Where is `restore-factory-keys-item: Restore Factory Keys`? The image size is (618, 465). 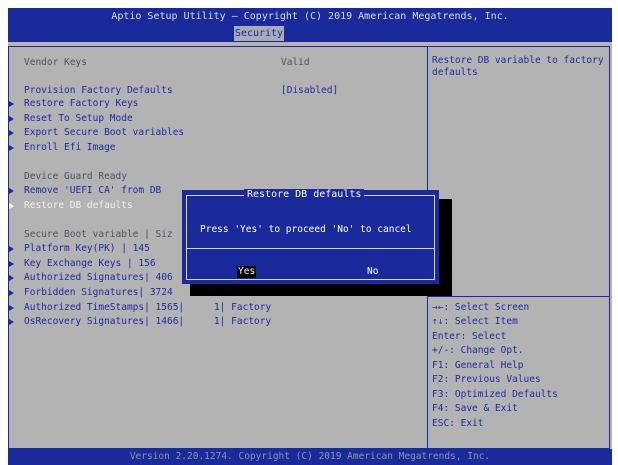
restore-factory-keys-item: Restore Factory Keys is located at coordinates (81, 104).